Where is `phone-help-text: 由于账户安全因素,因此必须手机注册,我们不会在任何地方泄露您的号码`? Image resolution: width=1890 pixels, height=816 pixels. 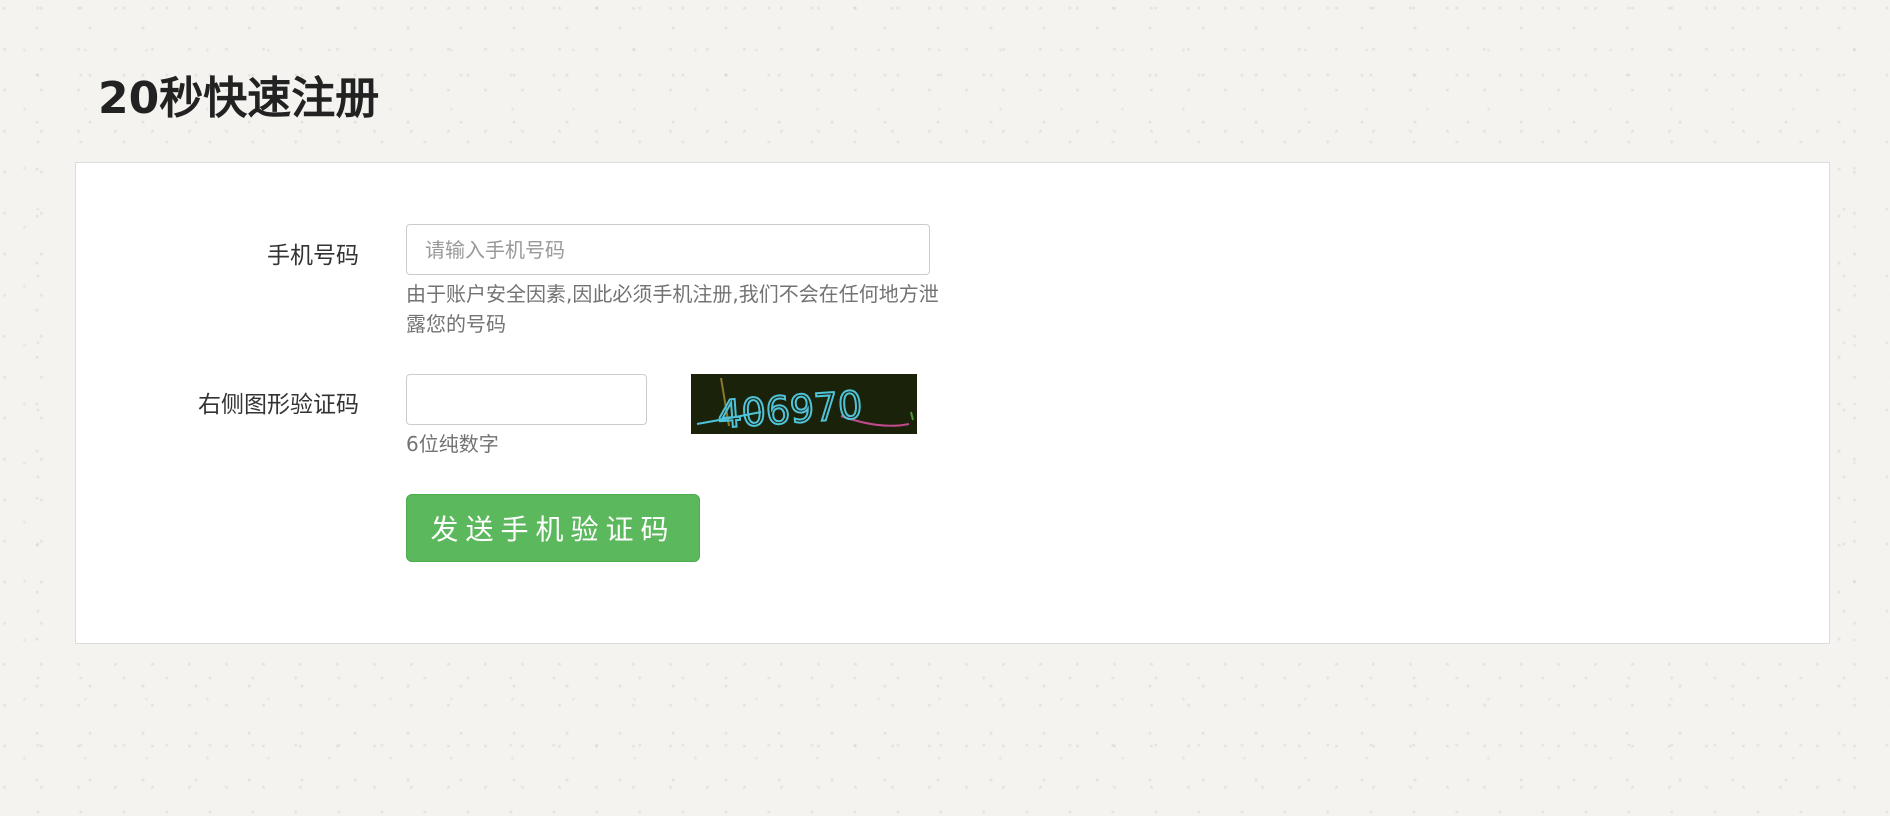
phone-help-text: 由于账户安全因素,因此必须手机注册,我们不会在任何地方泄露您的号码 is located at coordinates (672, 309).